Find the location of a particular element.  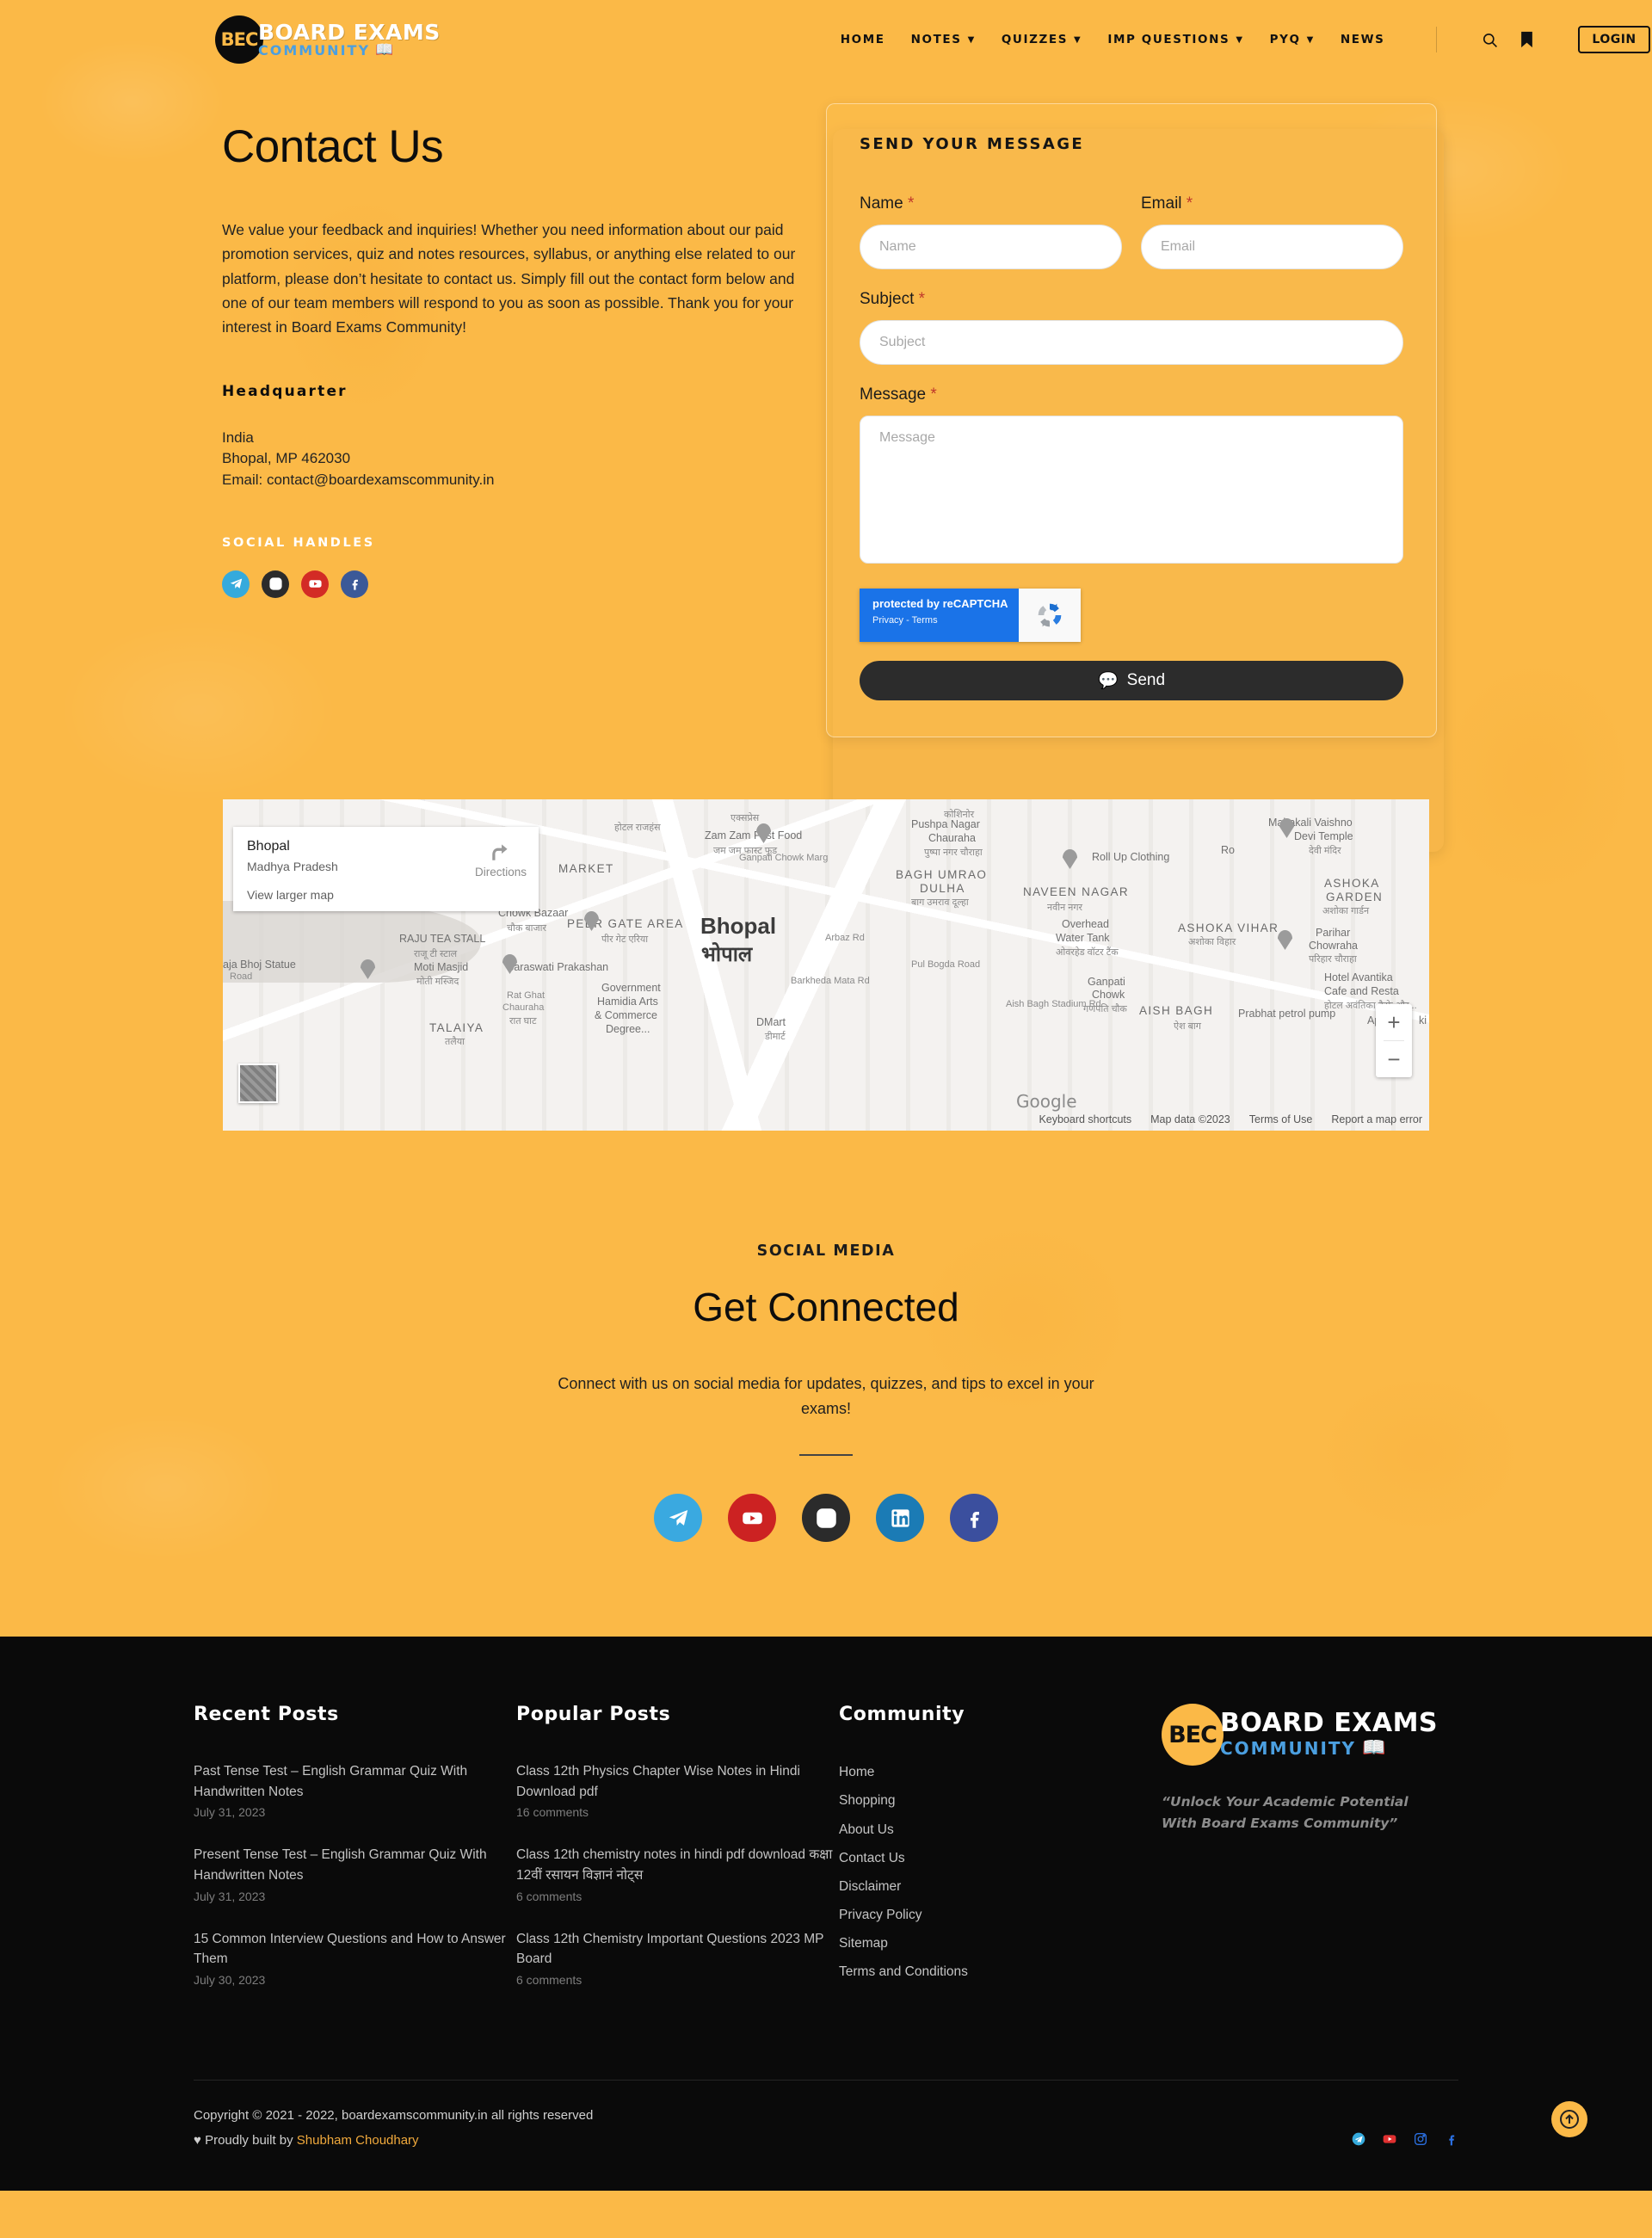

map-label: & Commerce is located at coordinates (626, 1015).